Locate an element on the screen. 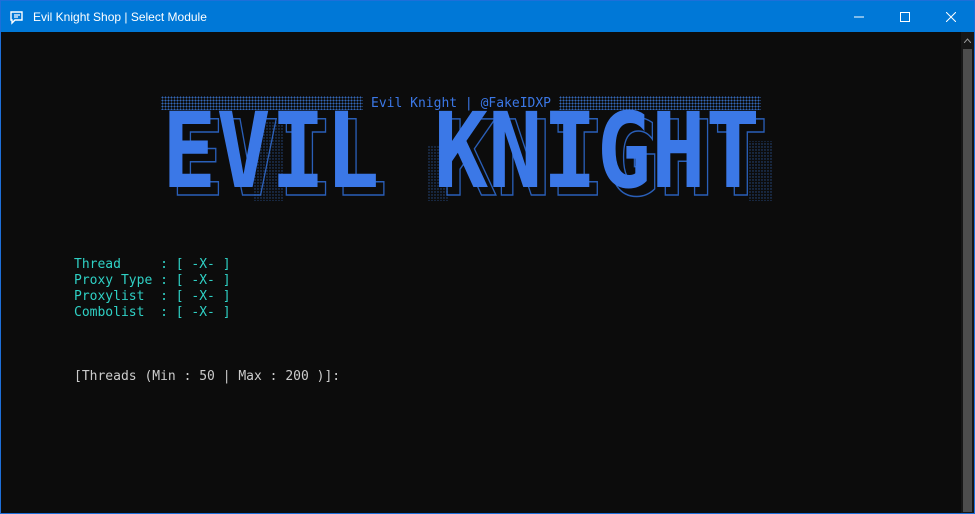 This screenshot has height=514, width=975. minimize-icon is located at coordinates (859, 16).